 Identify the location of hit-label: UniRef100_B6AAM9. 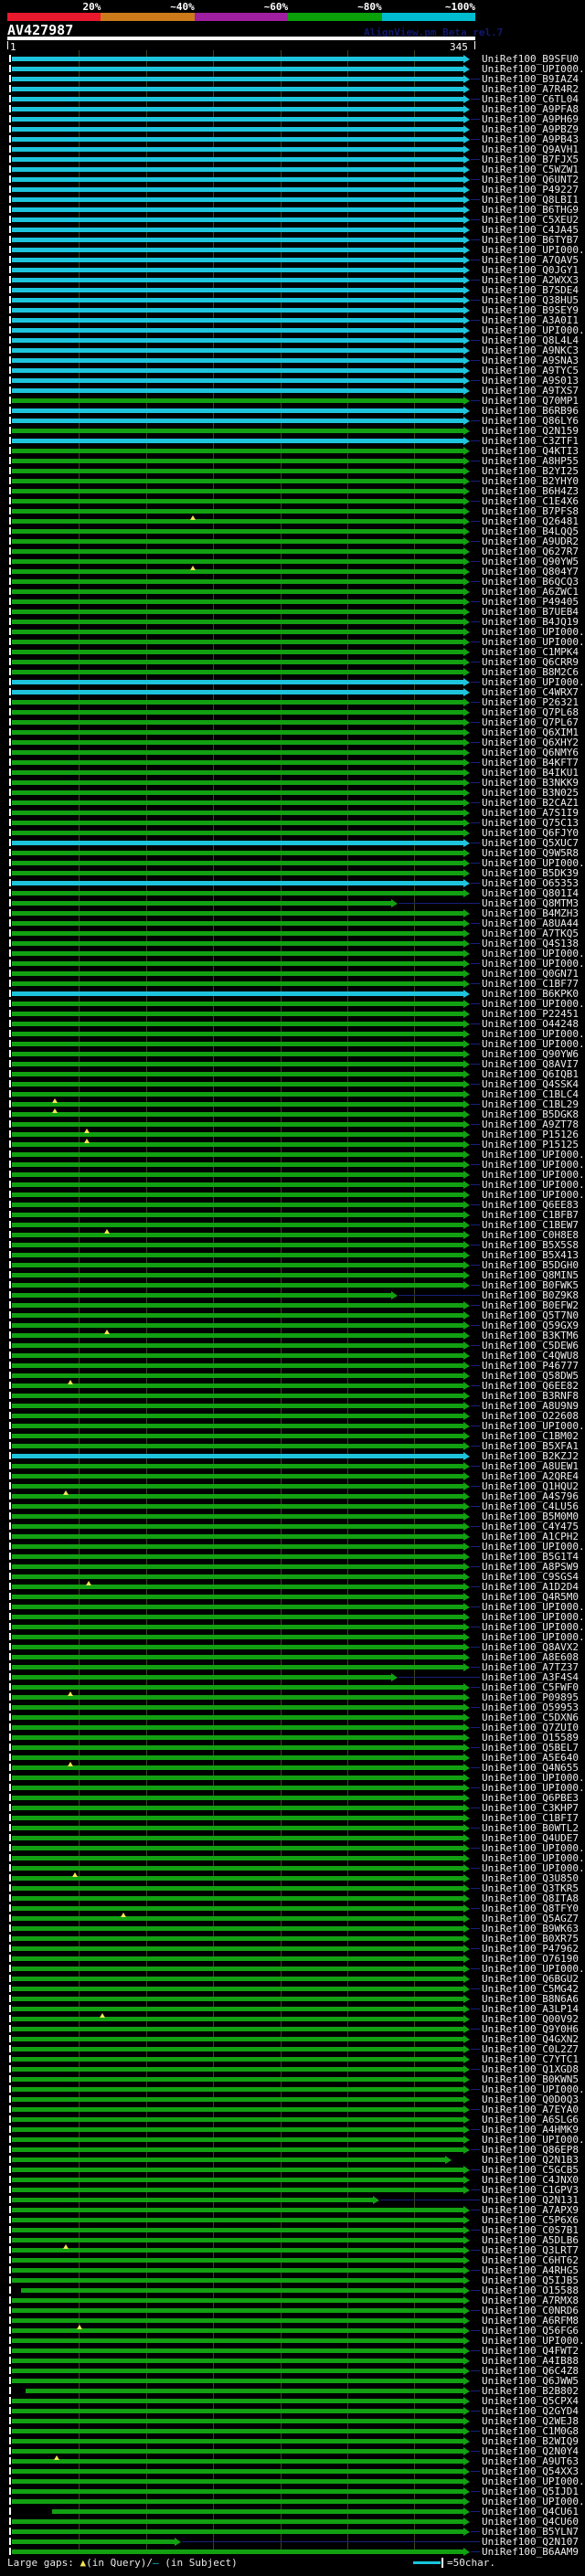
(531, 2552).